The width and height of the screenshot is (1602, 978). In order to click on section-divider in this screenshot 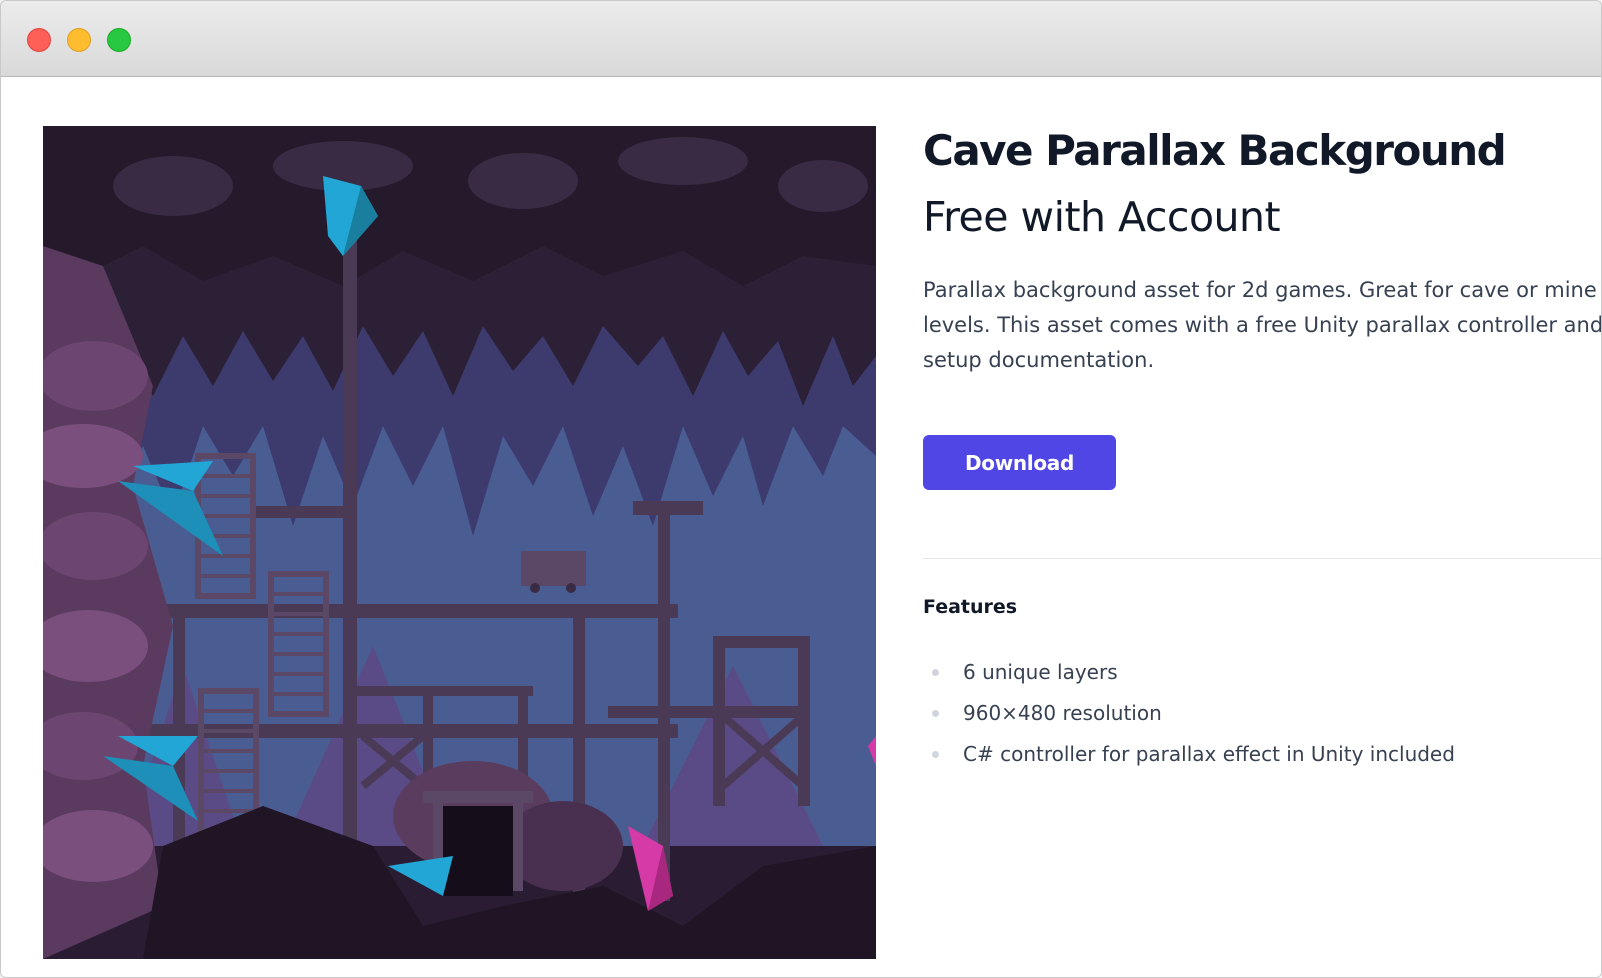, I will do `click(1262, 558)`.